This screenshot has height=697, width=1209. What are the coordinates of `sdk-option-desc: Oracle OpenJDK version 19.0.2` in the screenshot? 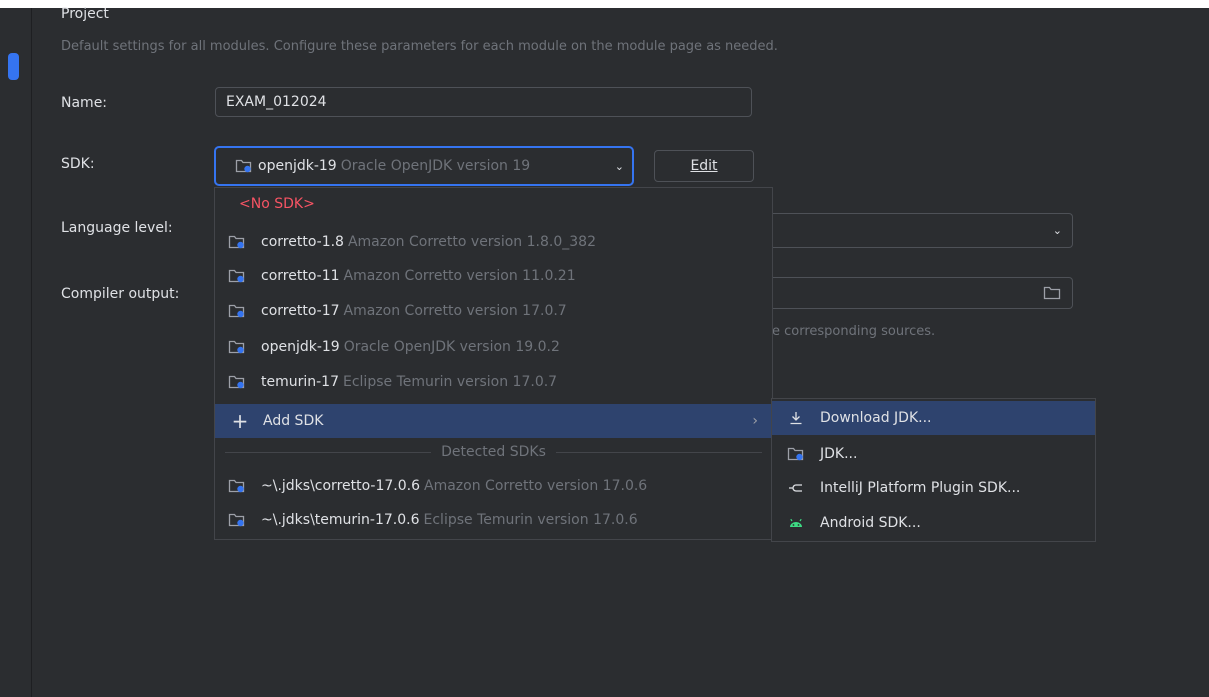 It's located at (451, 347).